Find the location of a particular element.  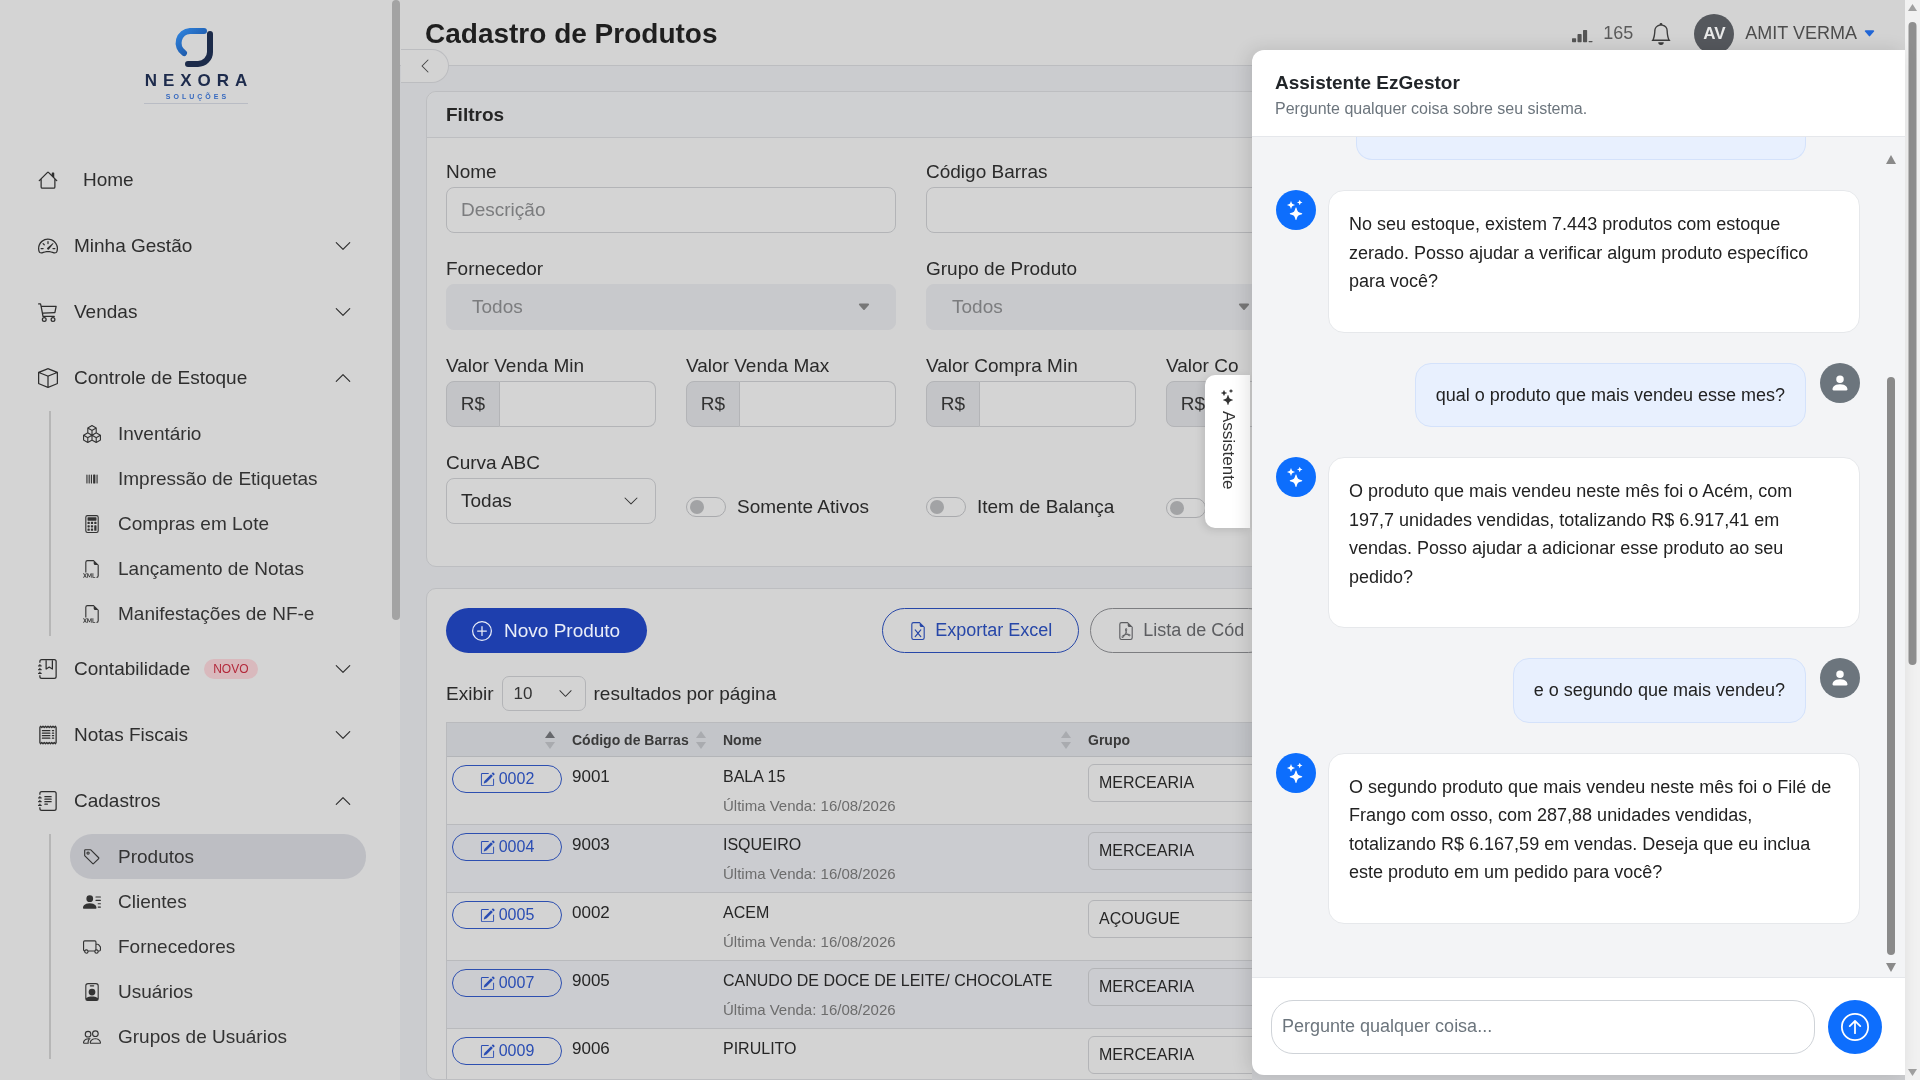

page-title: Cadastro de Produtos is located at coordinates (571, 33).